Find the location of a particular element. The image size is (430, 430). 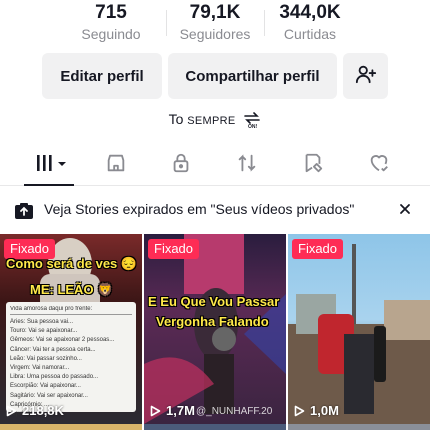

video-thumbnail: Fixado 1,0M is located at coordinates (359, 329).